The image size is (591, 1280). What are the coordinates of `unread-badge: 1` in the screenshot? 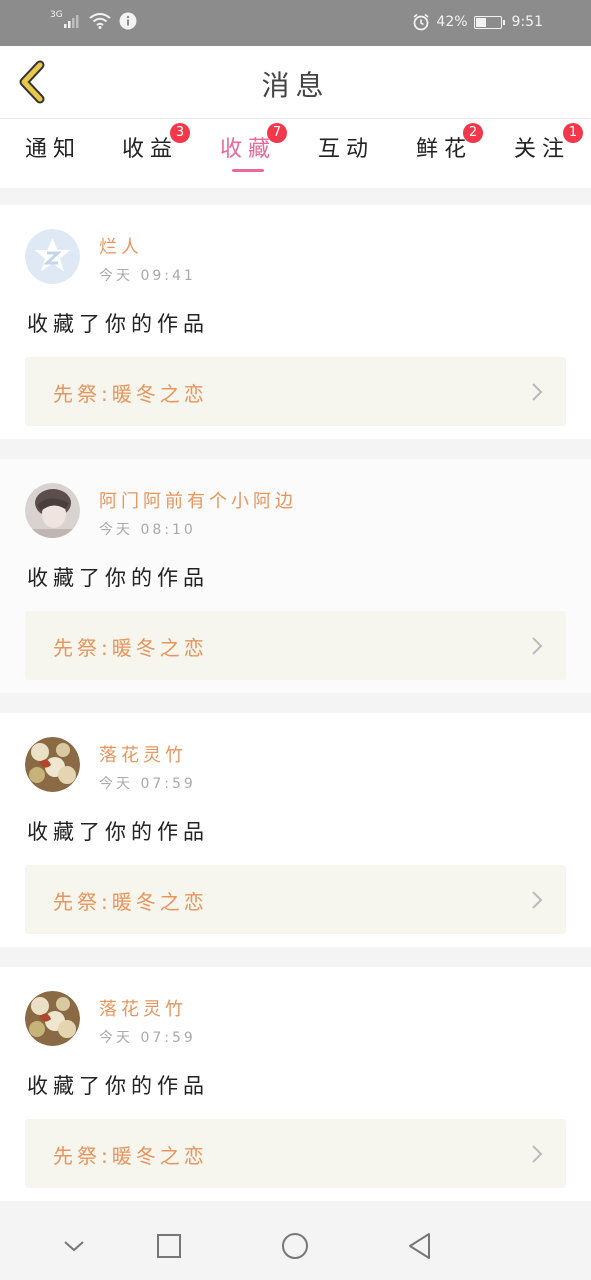 It's located at (573, 133).